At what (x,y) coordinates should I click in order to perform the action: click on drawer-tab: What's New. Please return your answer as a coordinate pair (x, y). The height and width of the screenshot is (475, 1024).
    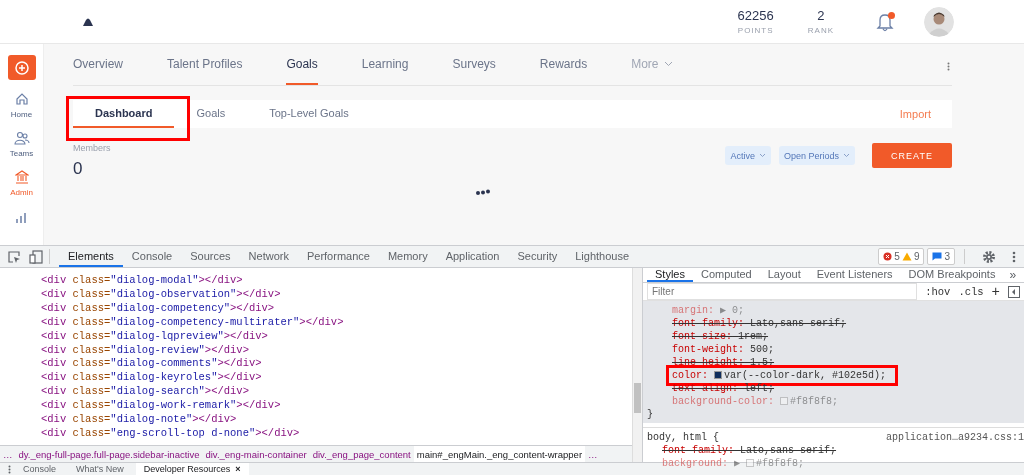
    Looking at the image, I should click on (100, 469).